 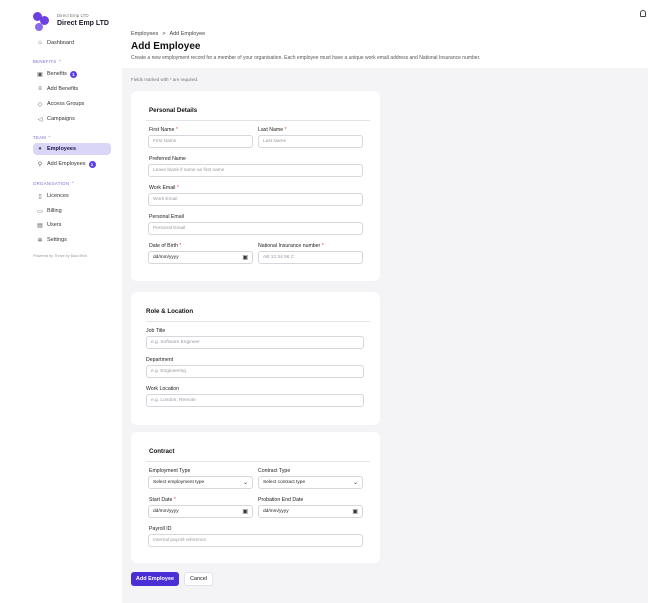 I want to click on last-name-label: Last Name *, so click(x=272, y=130).